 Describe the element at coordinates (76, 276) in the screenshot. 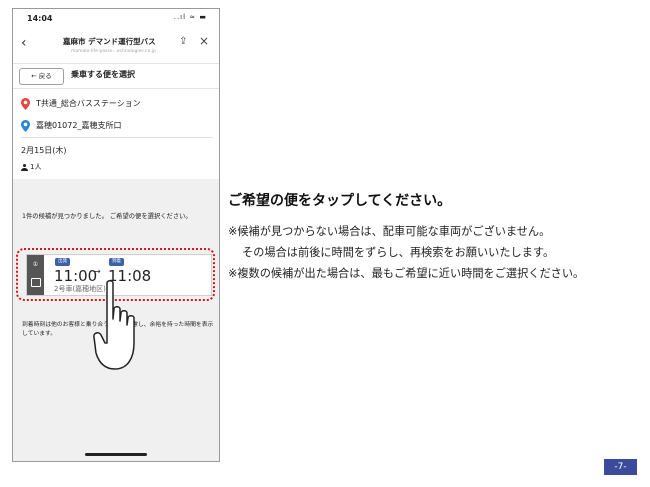

I see `departure-time: 11:00` at that location.